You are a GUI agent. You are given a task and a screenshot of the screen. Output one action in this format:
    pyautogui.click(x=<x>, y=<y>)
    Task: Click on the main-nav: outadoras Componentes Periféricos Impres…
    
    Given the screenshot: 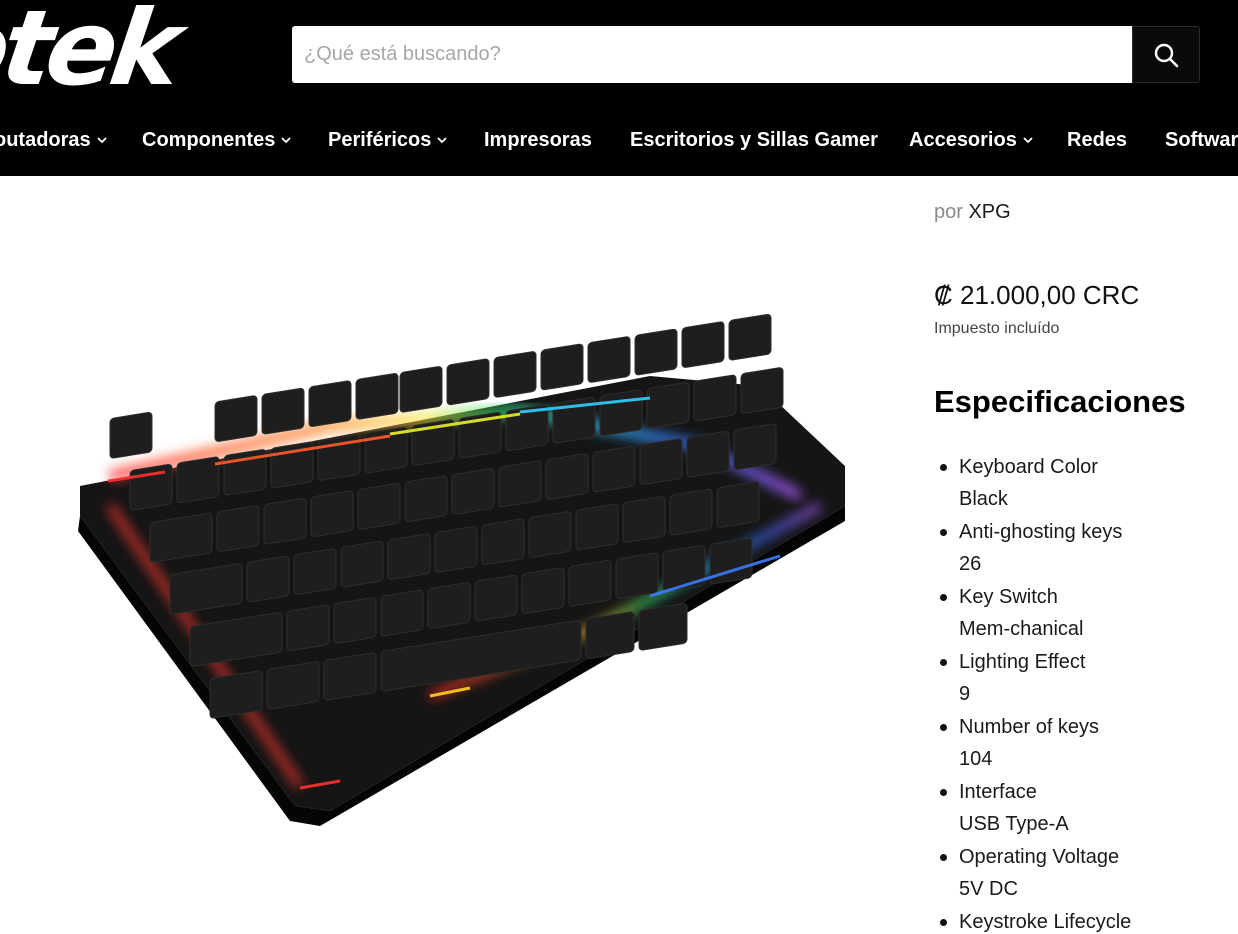 What is the action you would take?
    pyautogui.click(x=619, y=140)
    